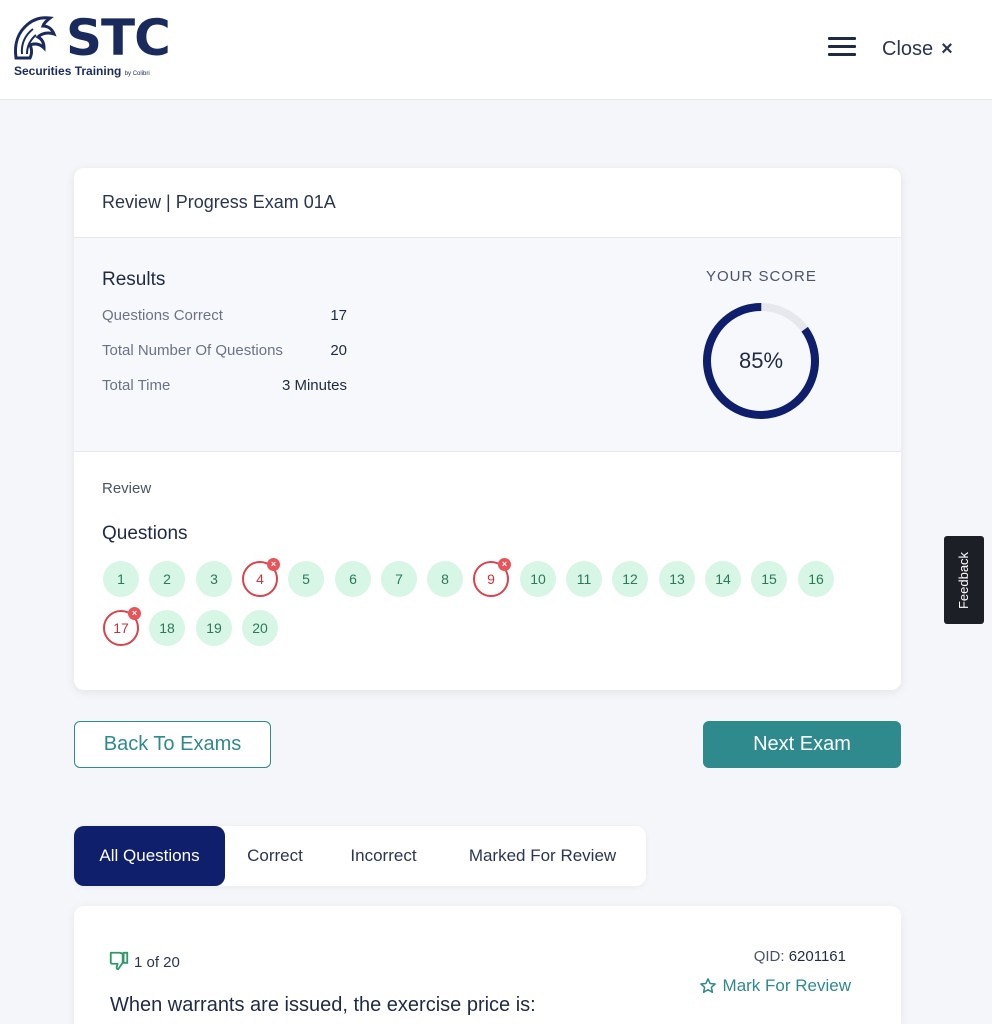  What do you see at coordinates (68, 71) in the screenshot?
I see `logo-subtitle-text: Securities Training` at bounding box center [68, 71].